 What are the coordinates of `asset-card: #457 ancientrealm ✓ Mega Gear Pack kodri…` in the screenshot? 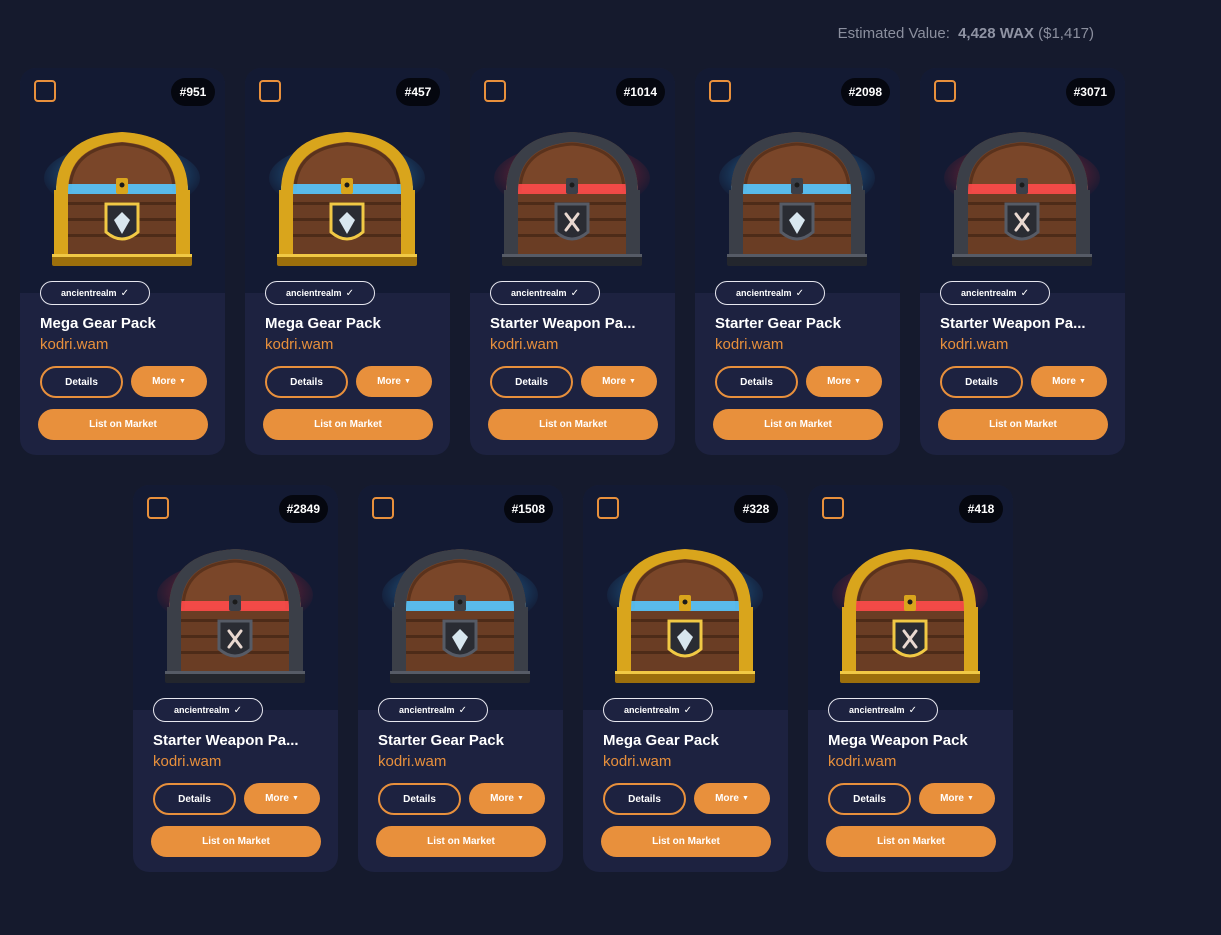 It's located at (347, 261).